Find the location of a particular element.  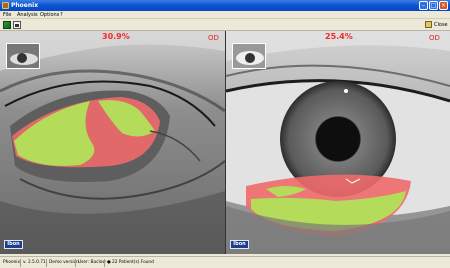

ibon-logo-right: Ibon is located at coordinates (239, 244).